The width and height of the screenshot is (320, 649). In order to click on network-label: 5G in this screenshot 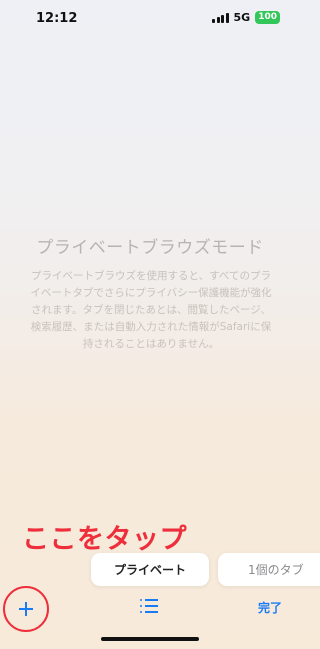, I will do `click(242, 17)`.